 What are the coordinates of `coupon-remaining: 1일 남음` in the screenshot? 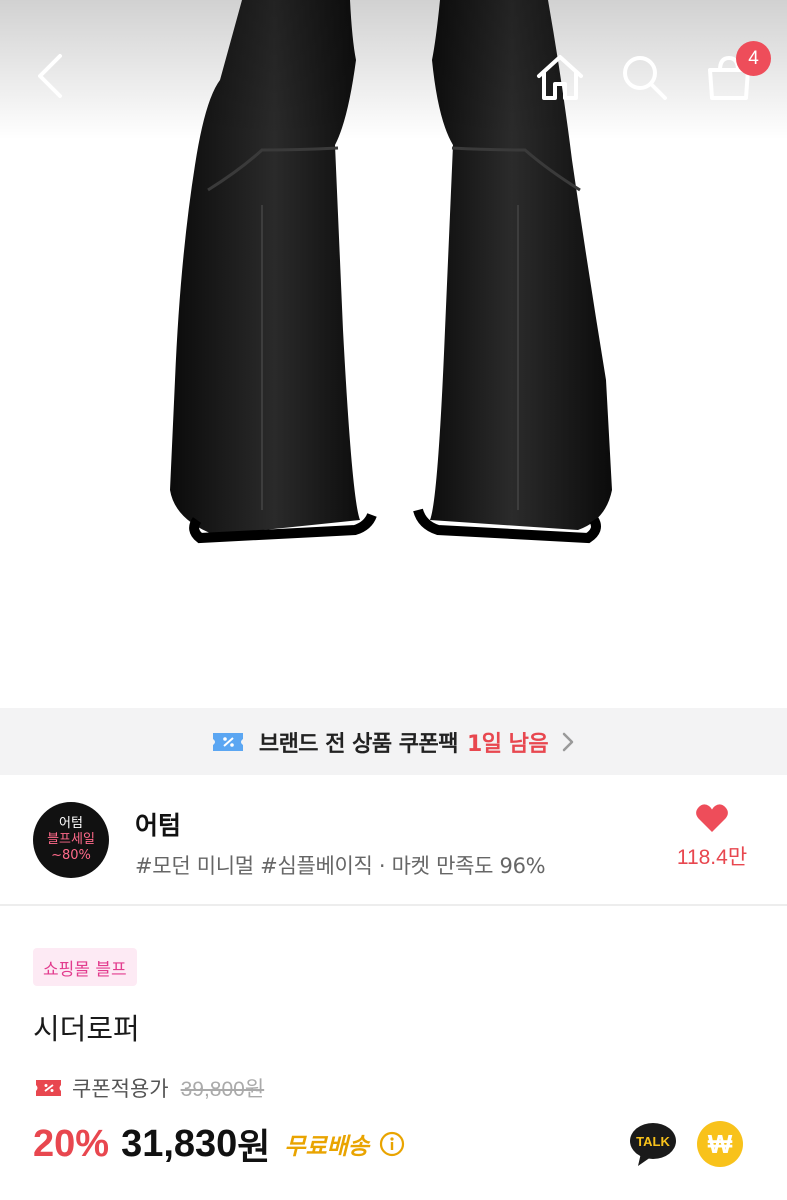 It's located at (507, 744).